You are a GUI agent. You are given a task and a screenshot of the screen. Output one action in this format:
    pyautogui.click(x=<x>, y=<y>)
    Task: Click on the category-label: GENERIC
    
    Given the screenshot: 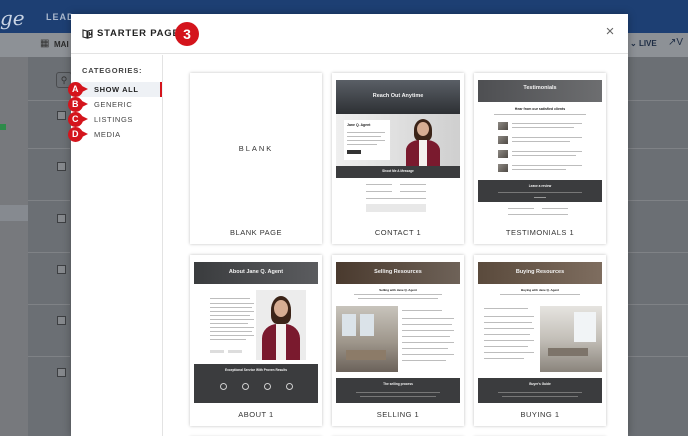 What is the action you would take?
    pyautogui.click(x=113, y=104)
    